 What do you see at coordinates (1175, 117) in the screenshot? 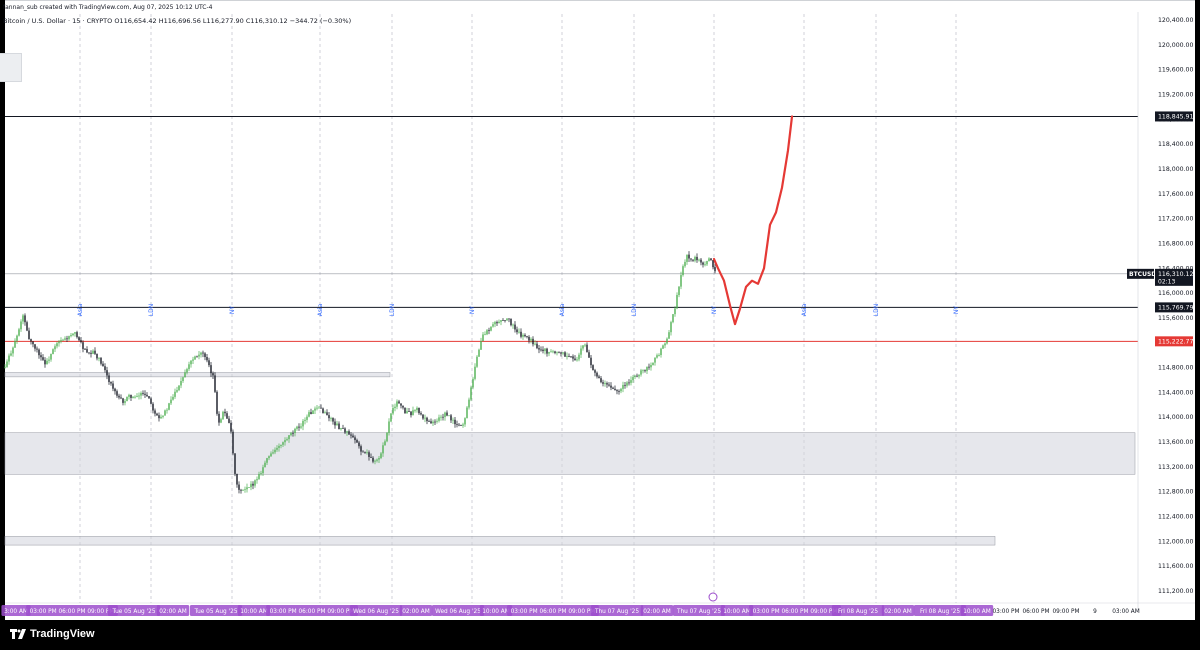
I see `price-line-badge-text: 118,845.91` at bounding box center [1175, 117].